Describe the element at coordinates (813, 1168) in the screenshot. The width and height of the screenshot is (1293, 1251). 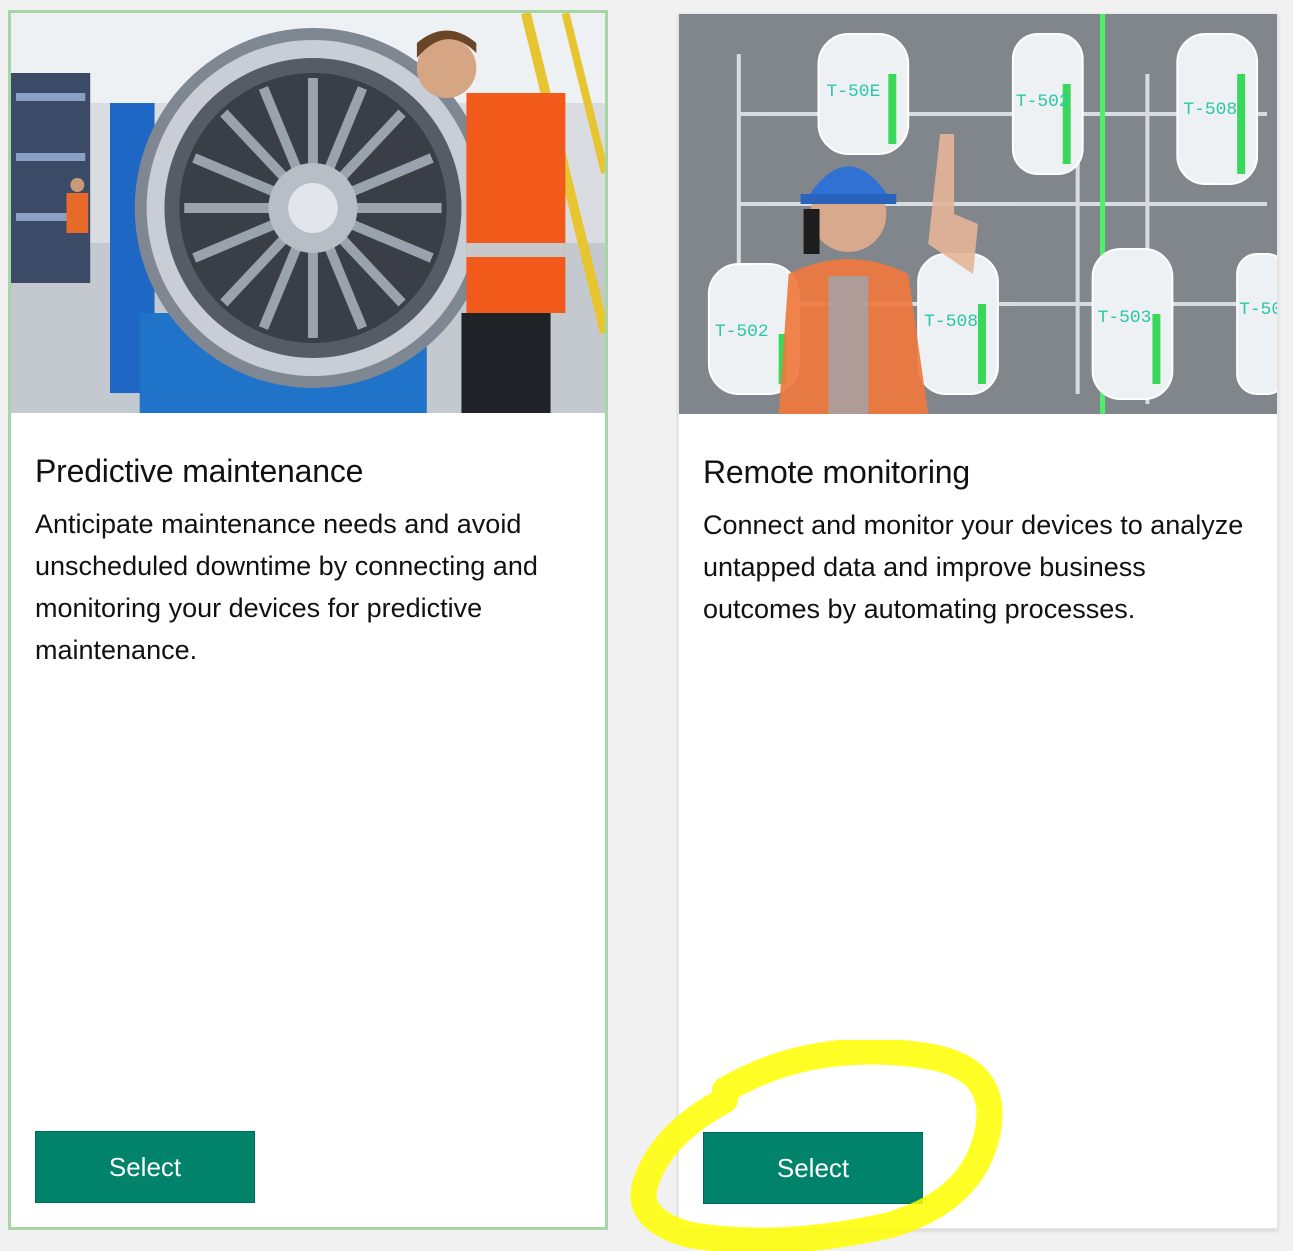
I see `remote-monitoring-select-button: Select` at that location.